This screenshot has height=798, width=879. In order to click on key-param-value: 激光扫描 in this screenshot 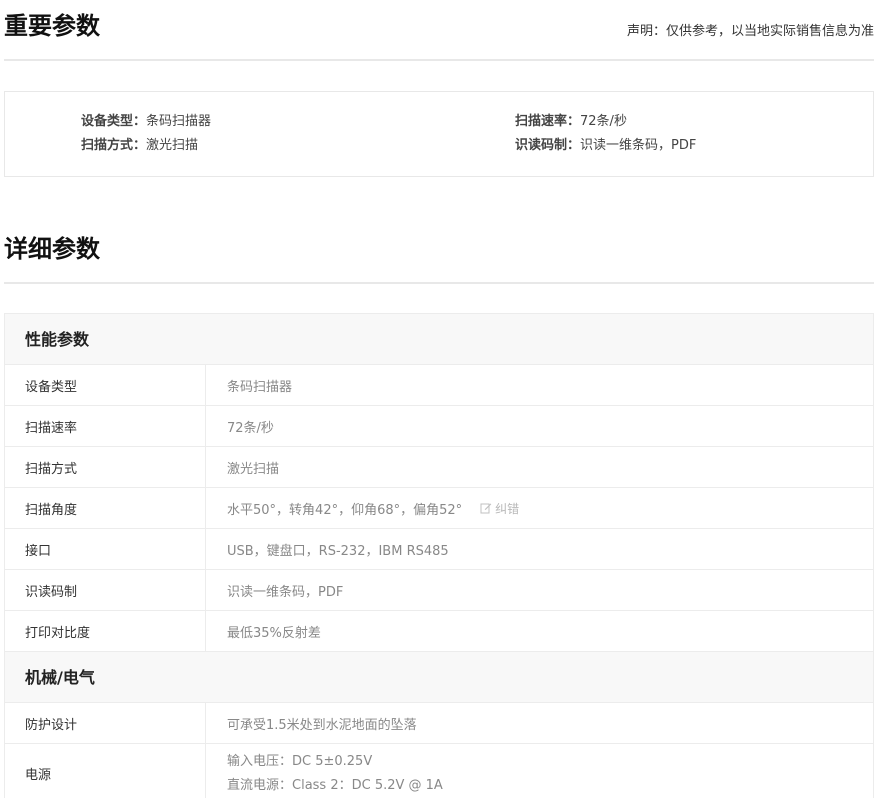, I will do `click(172, 145)`.